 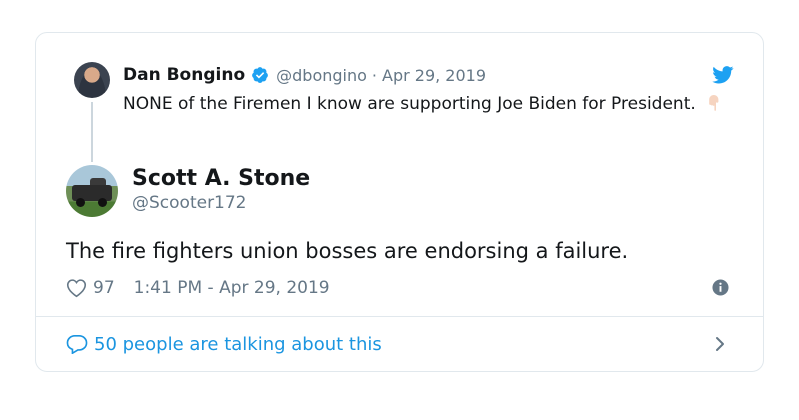 What do you see at coordinates (221, 178) in the screenshot?
I see `author-name: Scott A. Stone` at bounding box center [221, 178].